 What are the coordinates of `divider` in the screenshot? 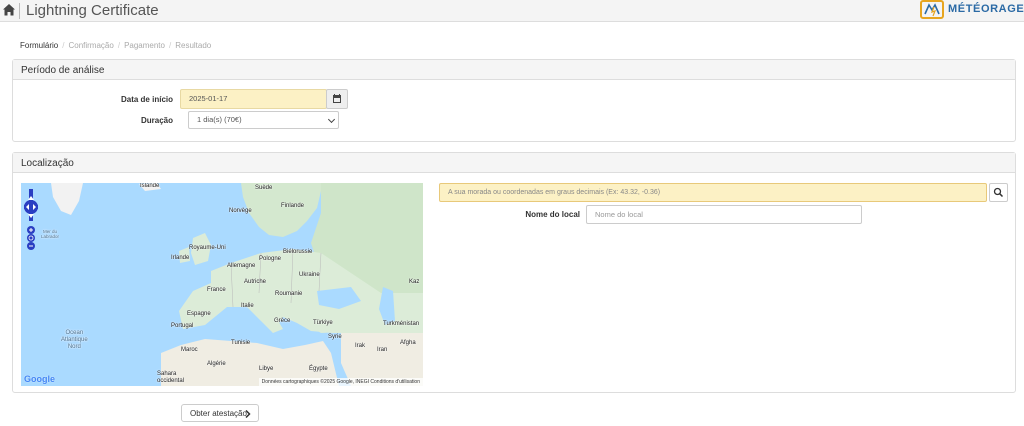 It's located at (19, 11).